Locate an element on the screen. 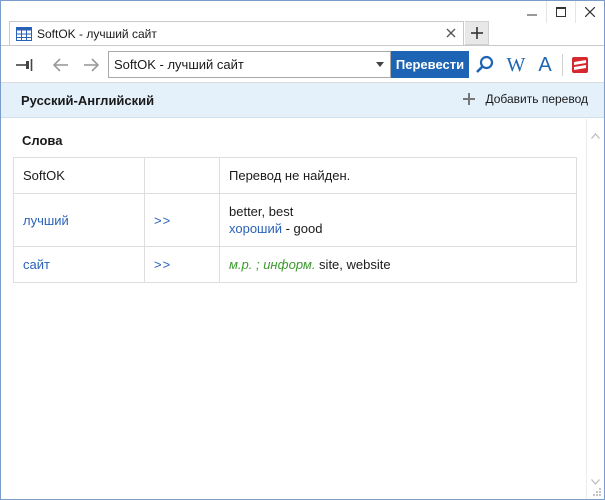 The image size is (605, 500). minimize-icon is located at coordinates (531, 15).